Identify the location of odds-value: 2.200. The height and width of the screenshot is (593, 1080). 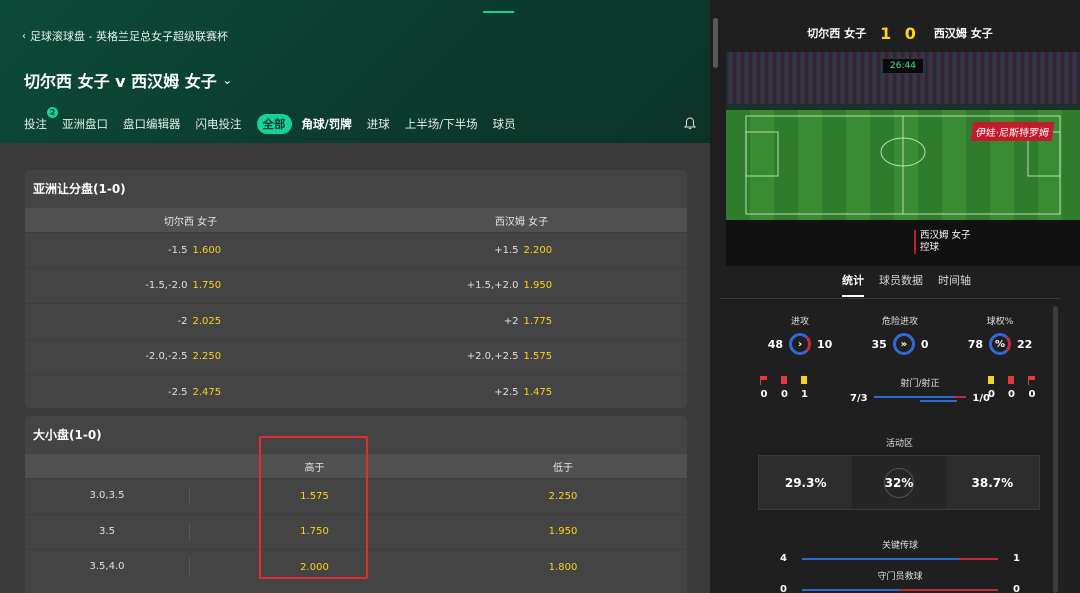
(538, 250).